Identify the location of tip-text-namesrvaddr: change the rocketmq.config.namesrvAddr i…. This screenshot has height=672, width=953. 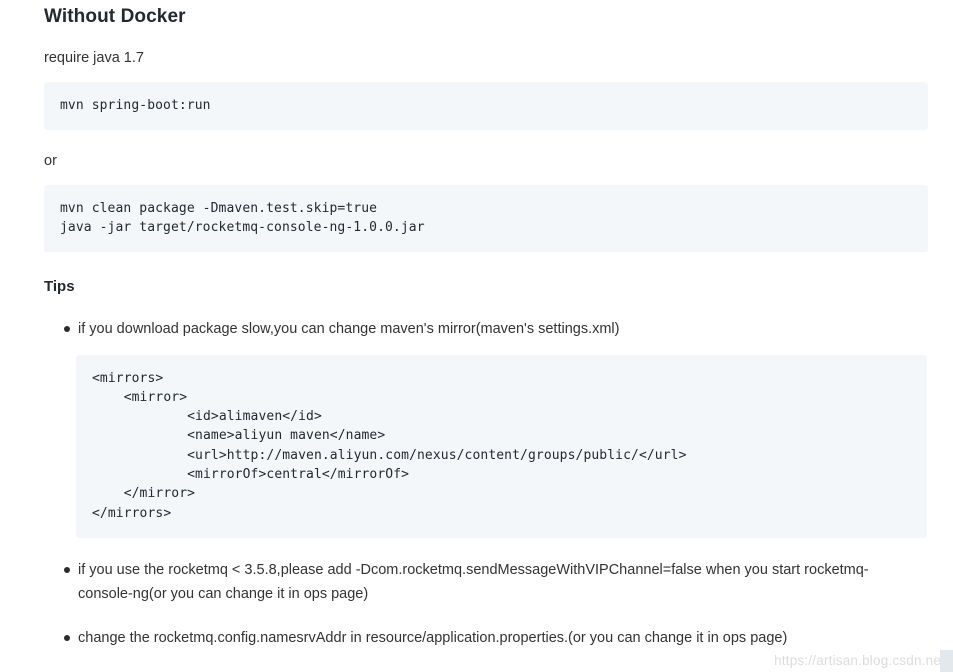
(433, 637).